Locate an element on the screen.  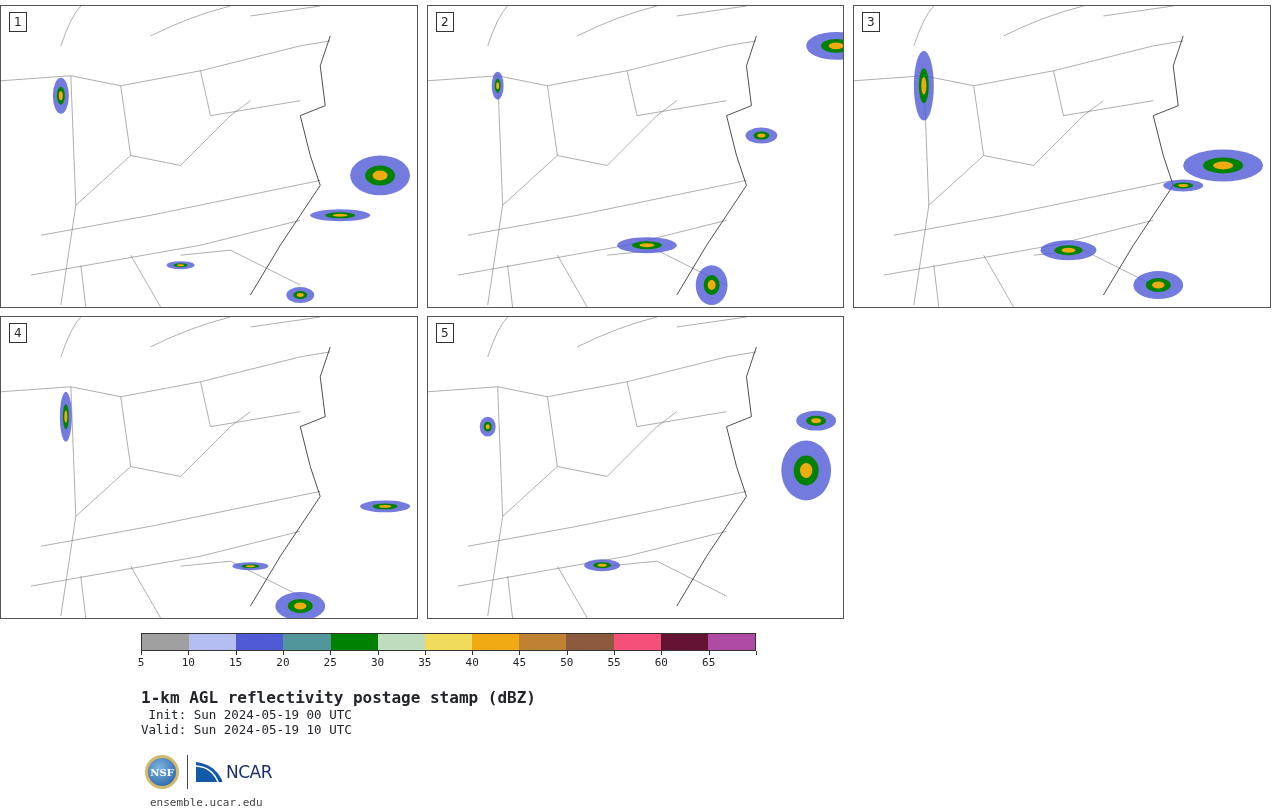
colorbar-tick-label: 10 is located at coordinates (188, 662).